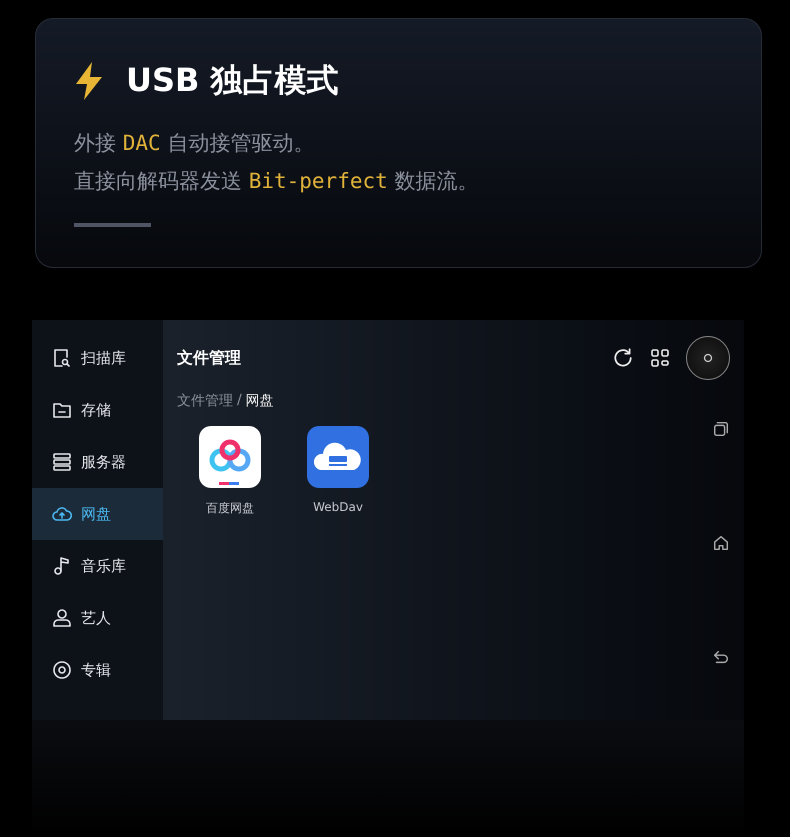 This screenshot has width=790, height=837. I want to click on disc-icon, so click(62, 670).